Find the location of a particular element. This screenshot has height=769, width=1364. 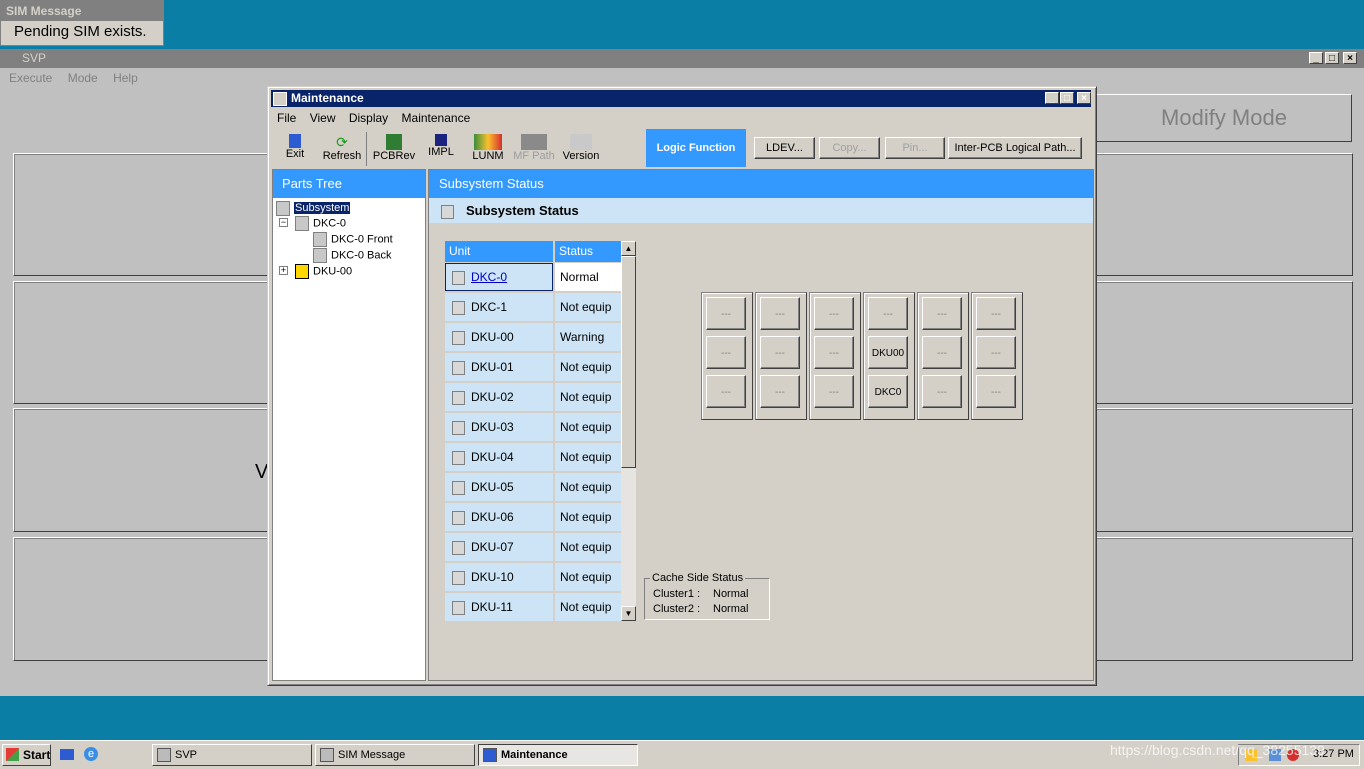

table-row-unit: DKU-10 is located at coordinates (499, 577).